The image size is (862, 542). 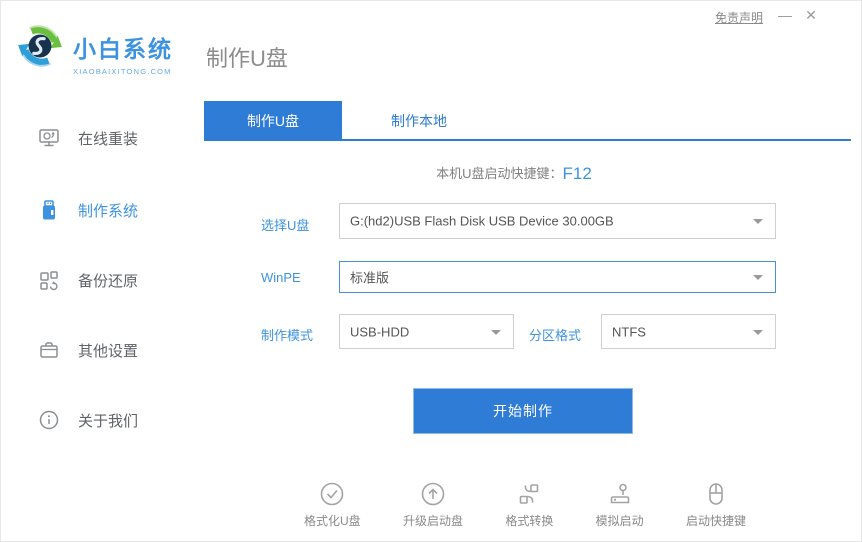 I want to click on tool-label: 格式转换, so click(x=529, y=521).